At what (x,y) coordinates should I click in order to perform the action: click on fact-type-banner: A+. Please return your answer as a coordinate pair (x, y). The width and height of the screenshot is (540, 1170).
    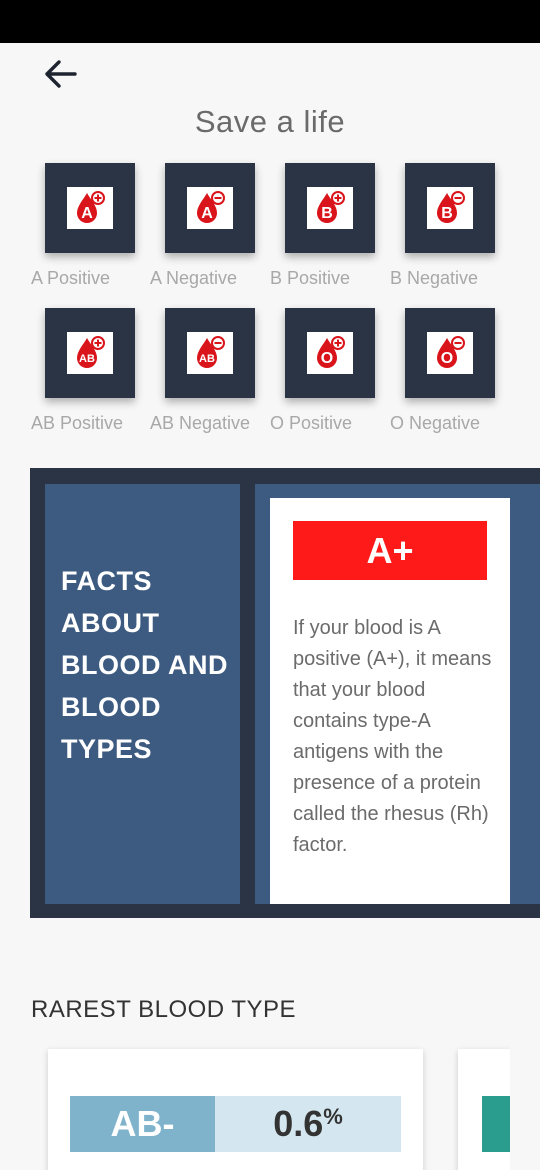
    Looking at the image, I should click on (390, 550).